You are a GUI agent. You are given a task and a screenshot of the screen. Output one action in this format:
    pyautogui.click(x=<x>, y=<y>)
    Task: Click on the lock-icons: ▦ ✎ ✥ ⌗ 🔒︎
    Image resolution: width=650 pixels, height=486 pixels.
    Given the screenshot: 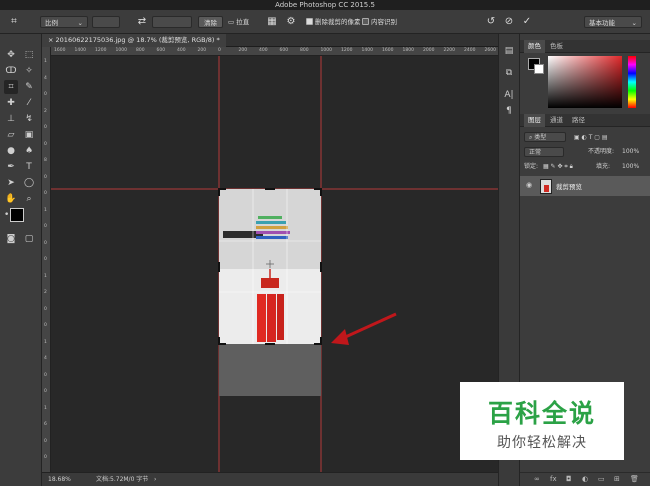 What is the action you would take?
    pyautogui.click(x=558, y=166)
    